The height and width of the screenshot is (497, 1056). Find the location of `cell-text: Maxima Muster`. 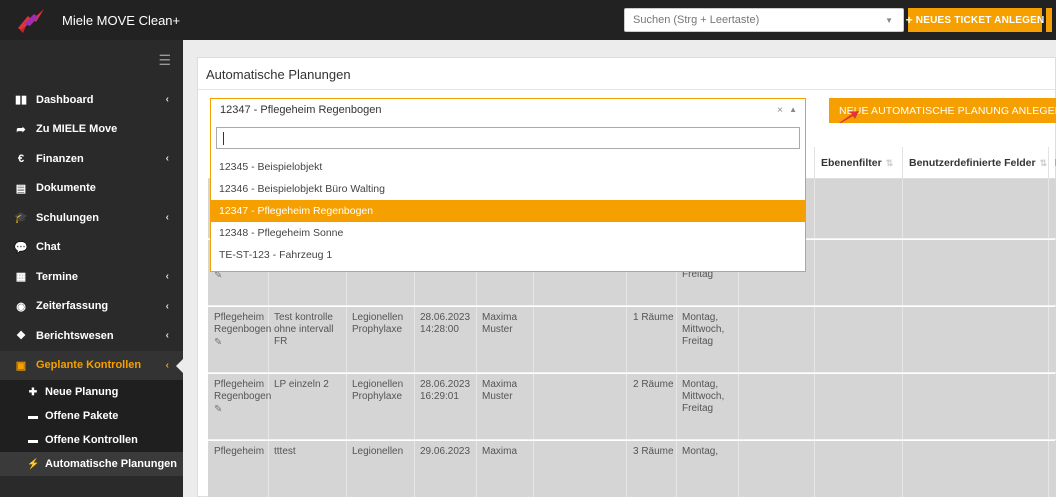

cell-text: Maxima Muster is located at coordinates (500, 390).